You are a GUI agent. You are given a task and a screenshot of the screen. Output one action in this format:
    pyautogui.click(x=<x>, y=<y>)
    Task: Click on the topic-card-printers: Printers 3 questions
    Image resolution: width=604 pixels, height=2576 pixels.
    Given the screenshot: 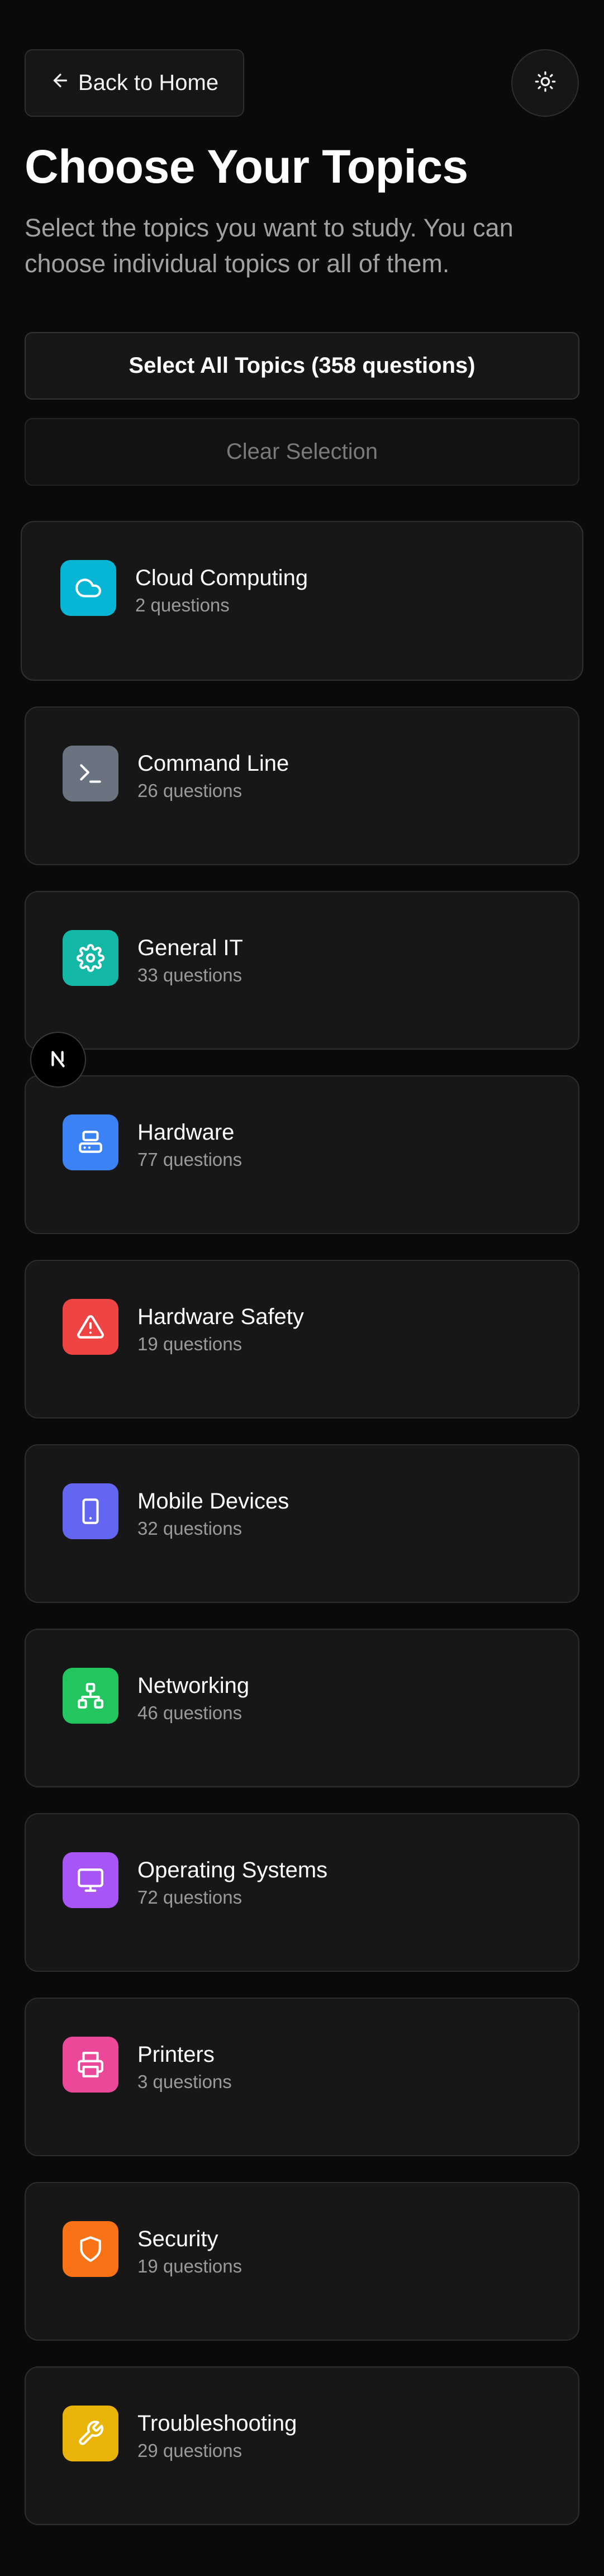 What is the action you would take?
    pyautogui.click(x=302, y=2077)
    